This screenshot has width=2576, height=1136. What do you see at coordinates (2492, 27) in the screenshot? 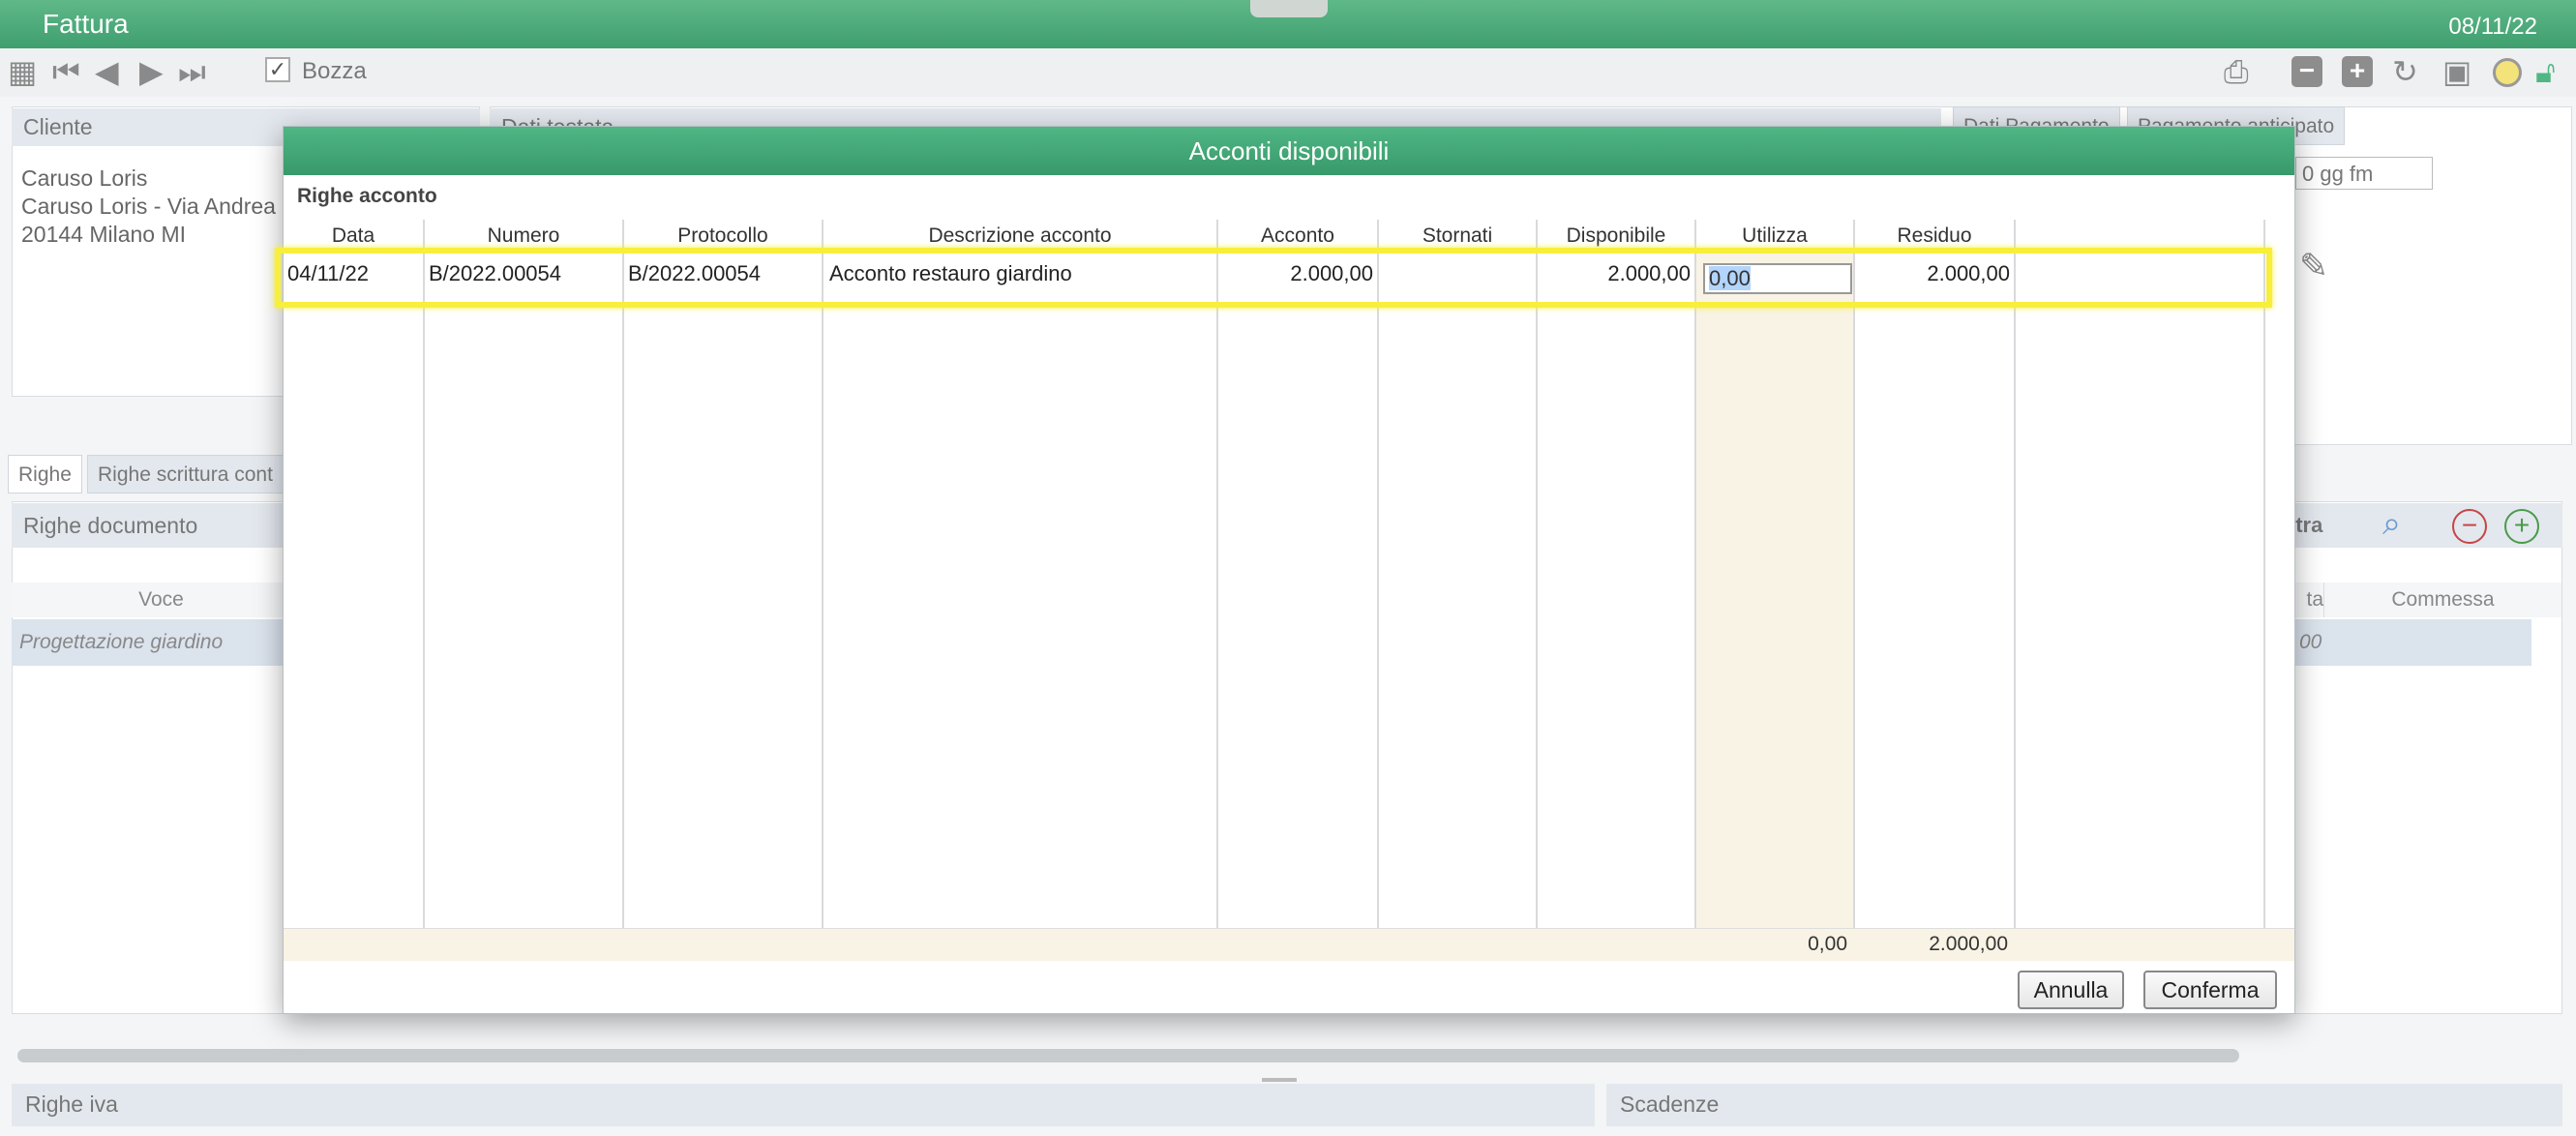
I see `window-date: 08/11/22` at bounding box center [2492, 27].